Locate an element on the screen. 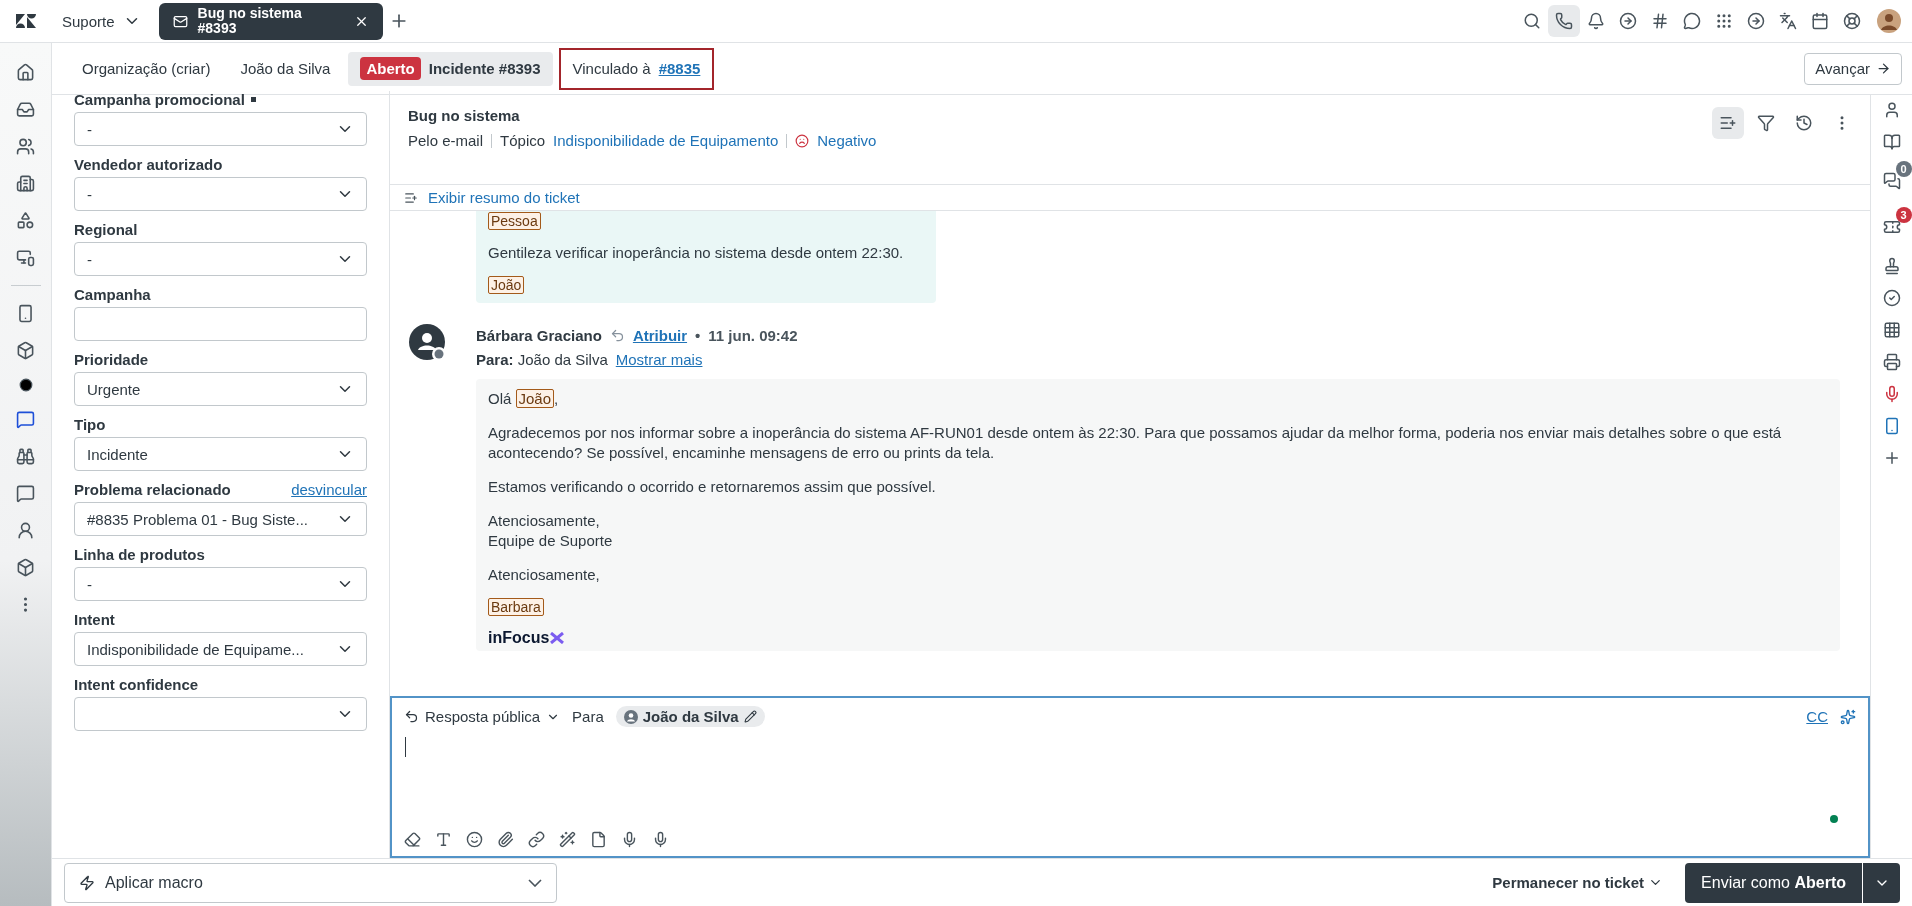 The image size is (1912, 906). status-badge: Aberto is located at coordinates (390, 68).